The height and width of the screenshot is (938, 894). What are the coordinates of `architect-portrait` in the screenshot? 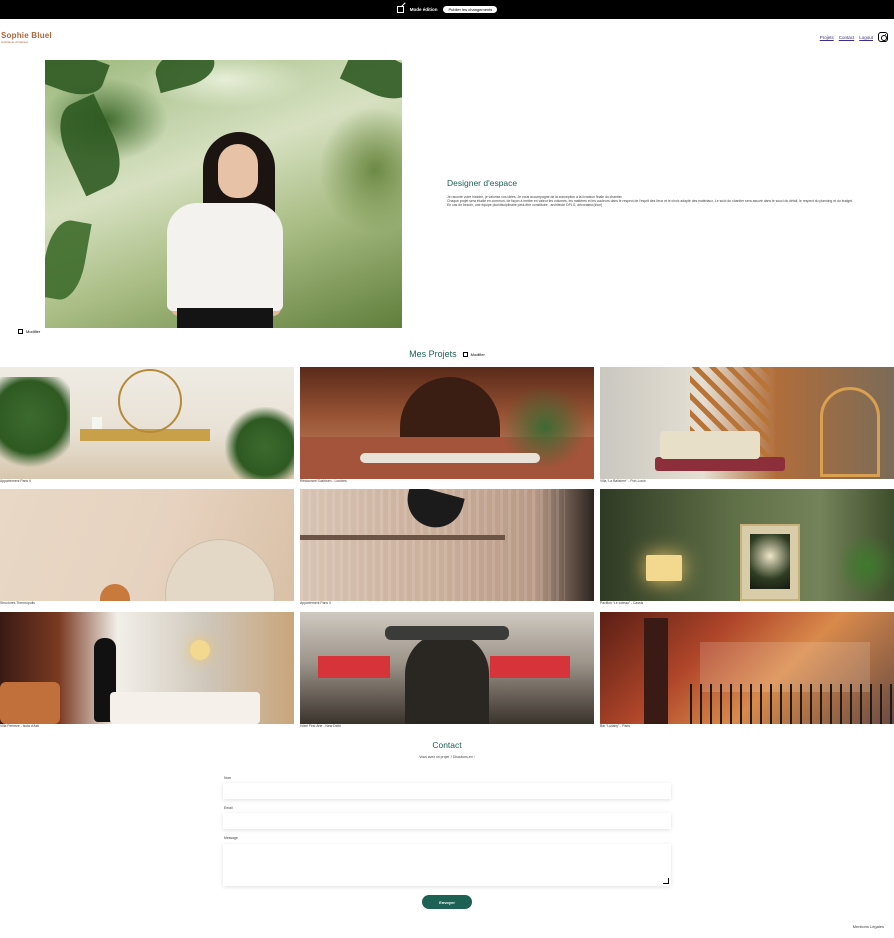 It's located at (223, 194).